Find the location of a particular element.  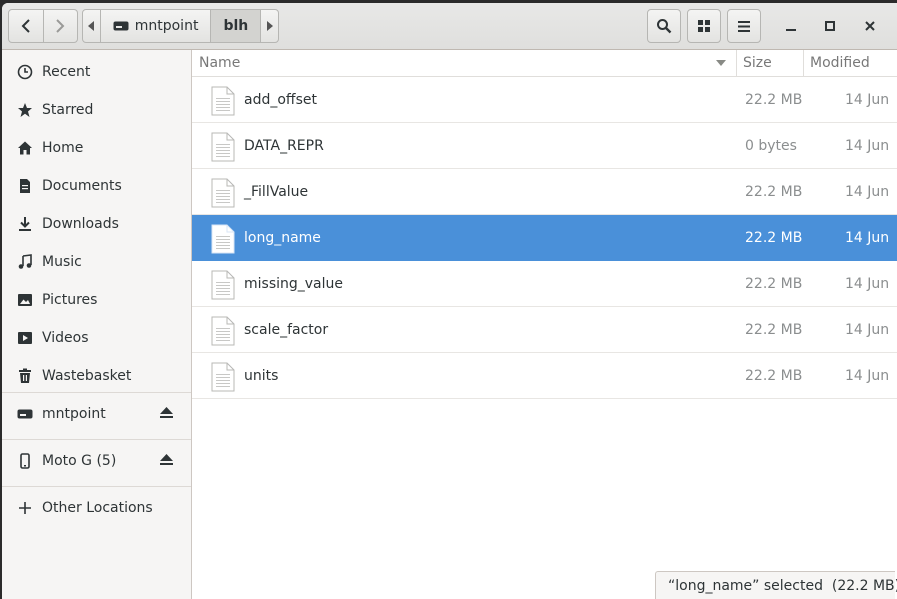

column-header-size: Size is located at coordinates (757, 63).